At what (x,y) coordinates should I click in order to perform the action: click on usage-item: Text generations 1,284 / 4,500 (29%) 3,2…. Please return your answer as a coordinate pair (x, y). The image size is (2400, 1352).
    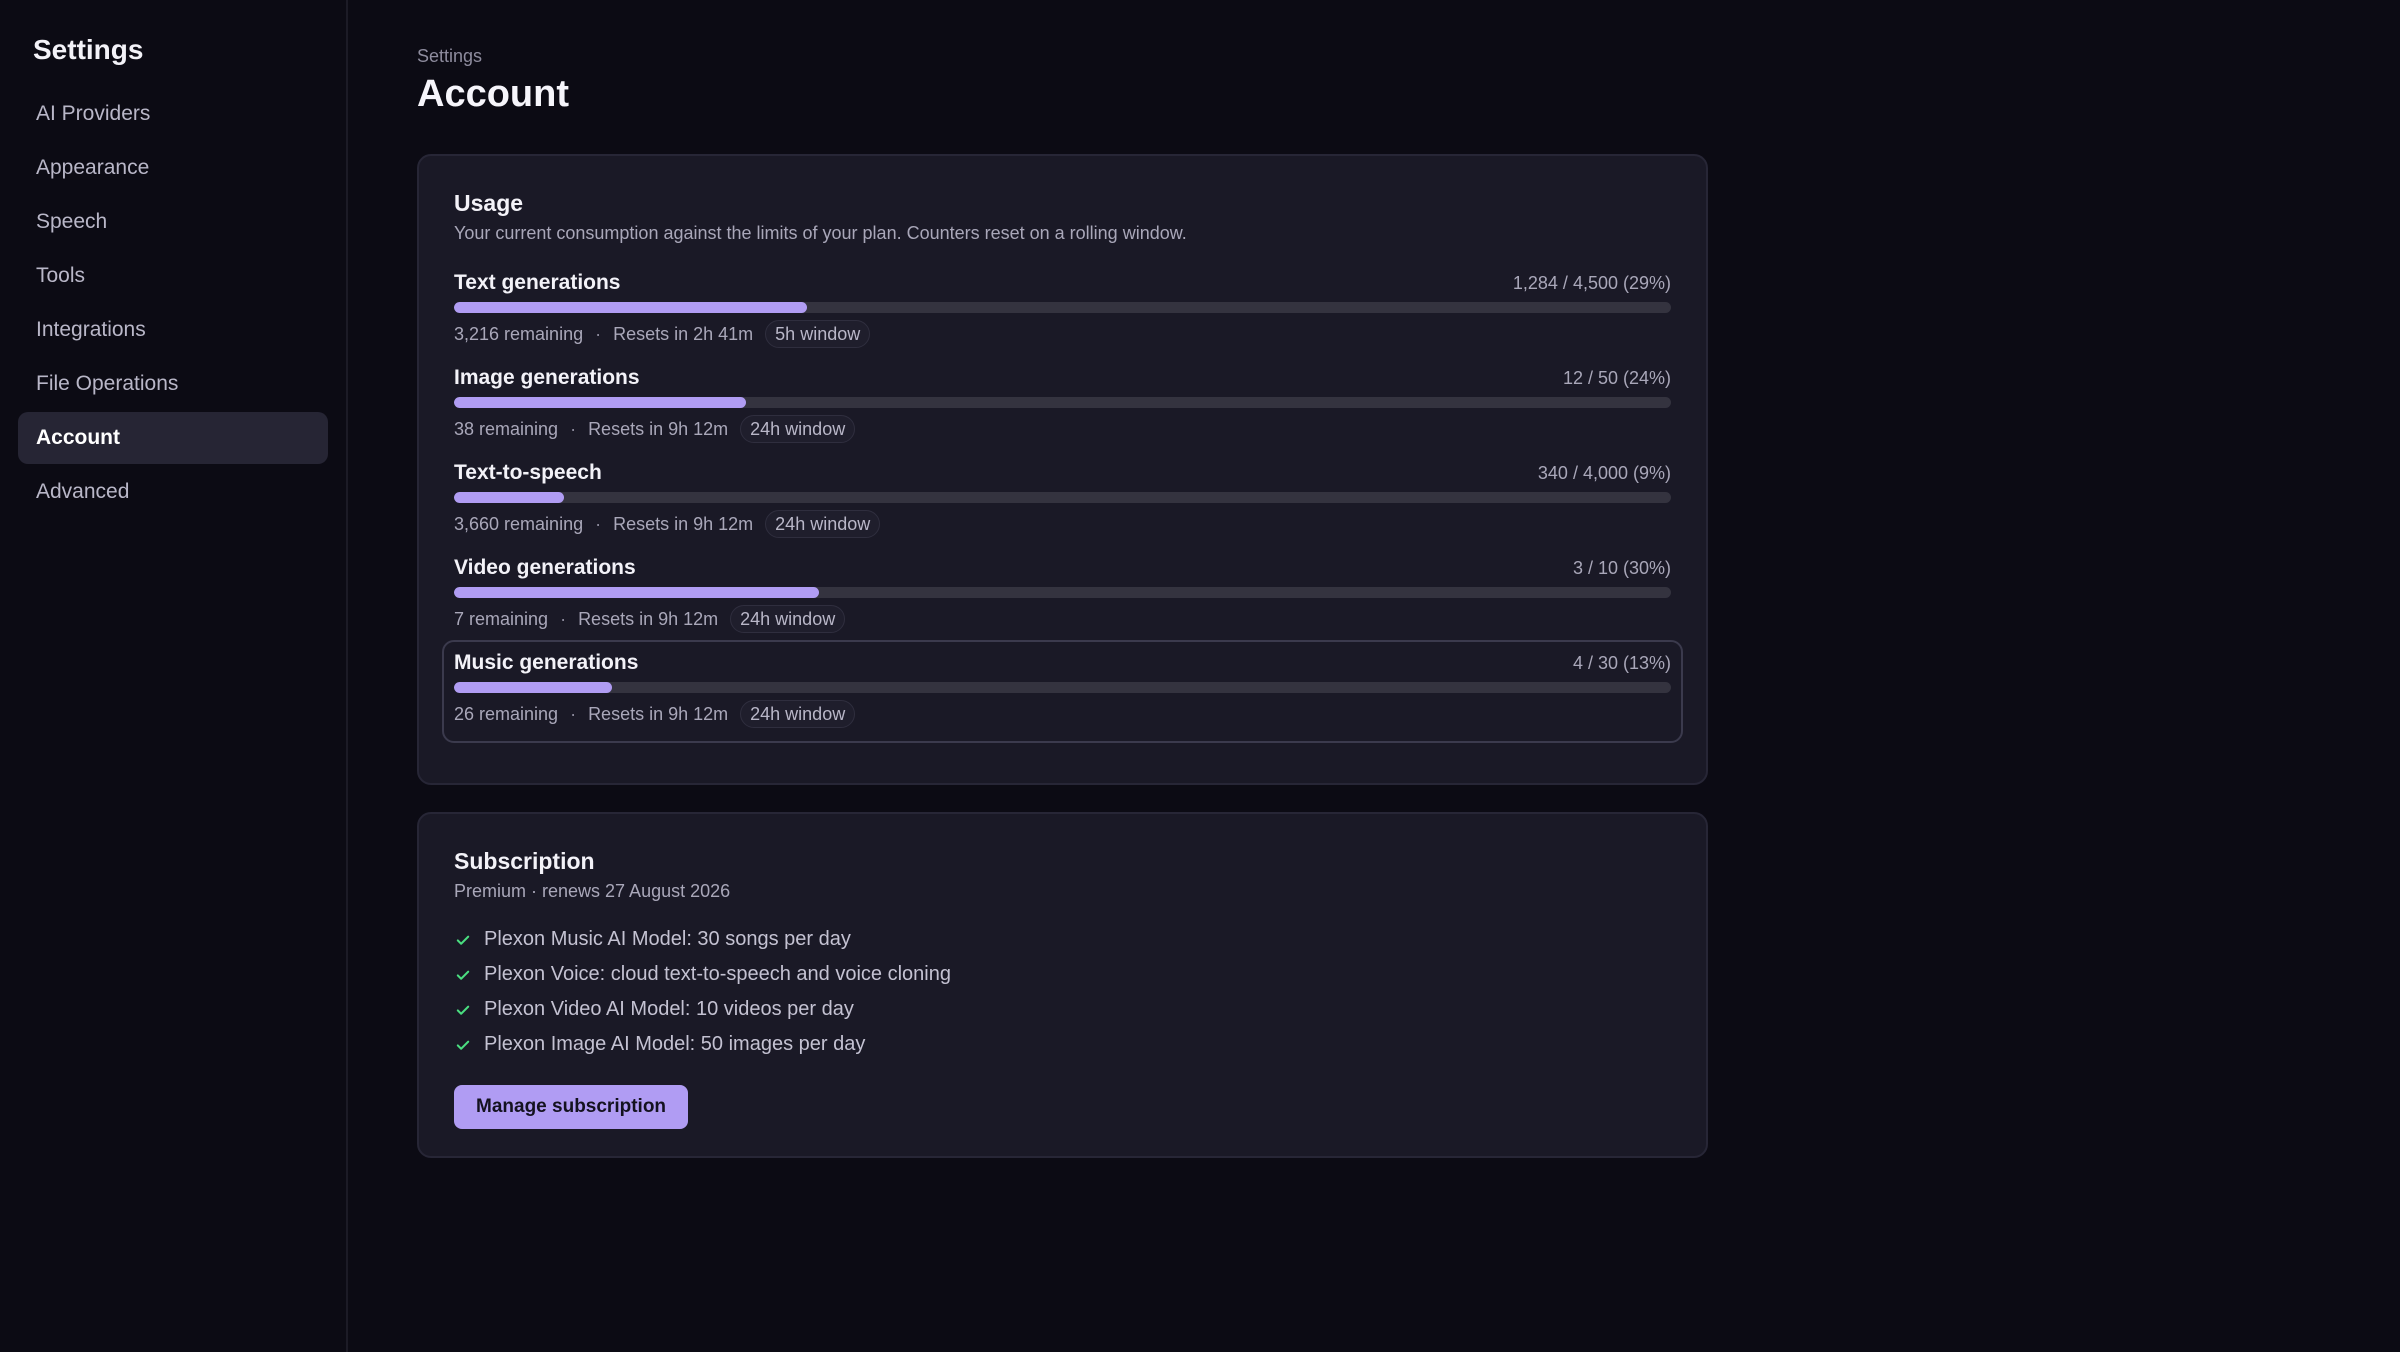
    Looking at the image, I should click on (1062, 317).